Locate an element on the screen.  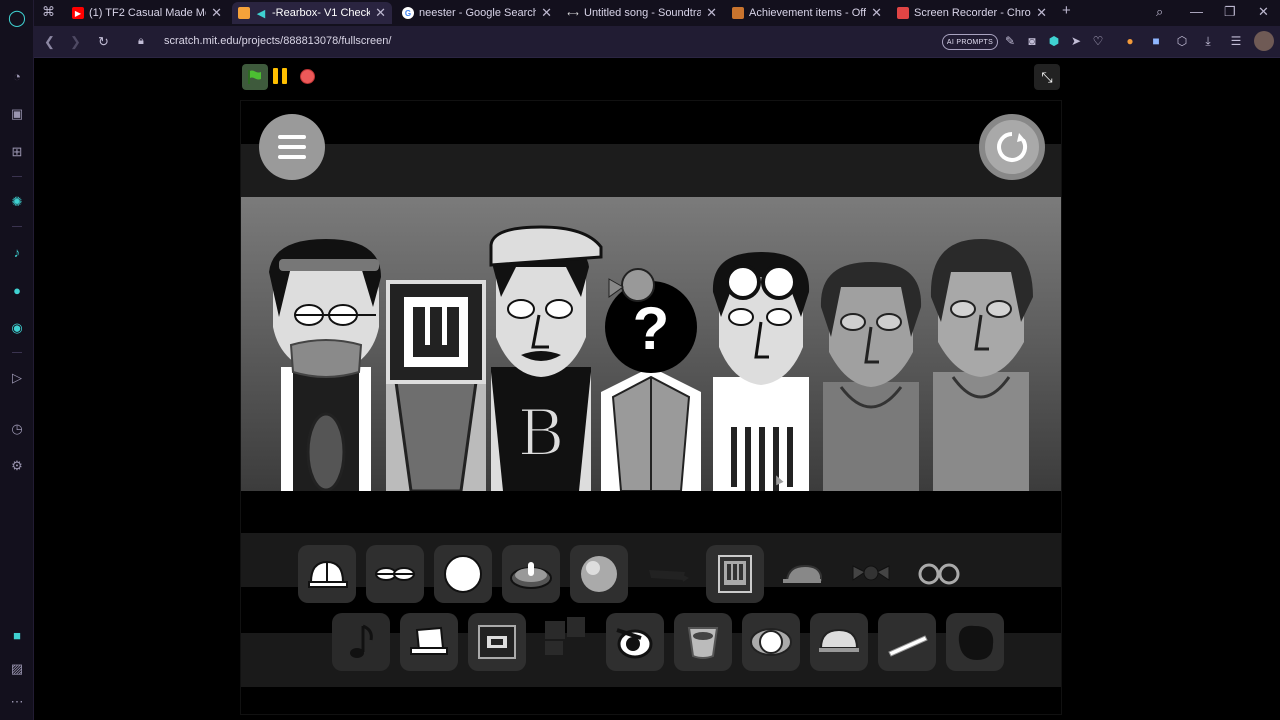
menu-button is located at coordinates (292, 147).